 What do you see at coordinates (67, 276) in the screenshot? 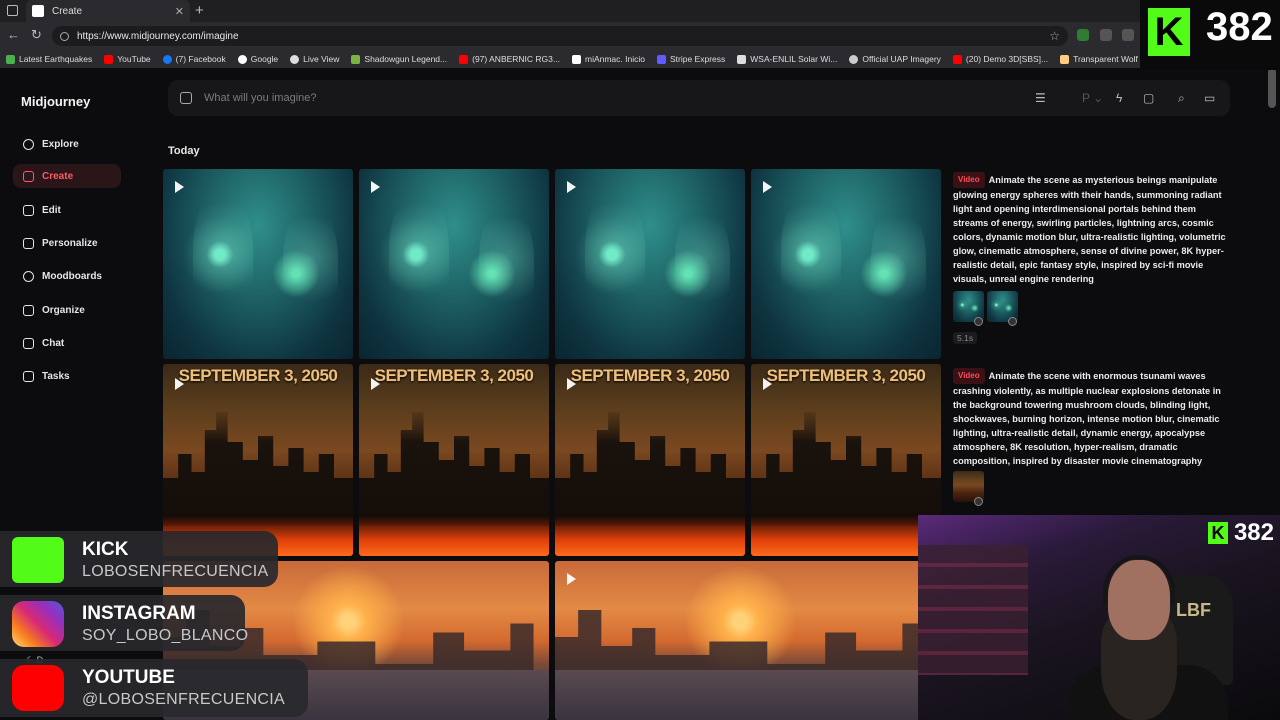
I see `nav-moodboards: Moodboards` at bounding box center [67, 276].